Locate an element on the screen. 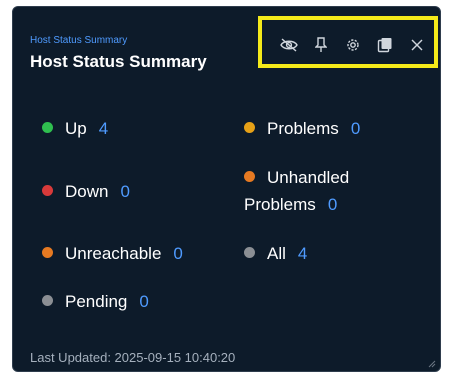  settings-button is located at coordinates (353, 45).